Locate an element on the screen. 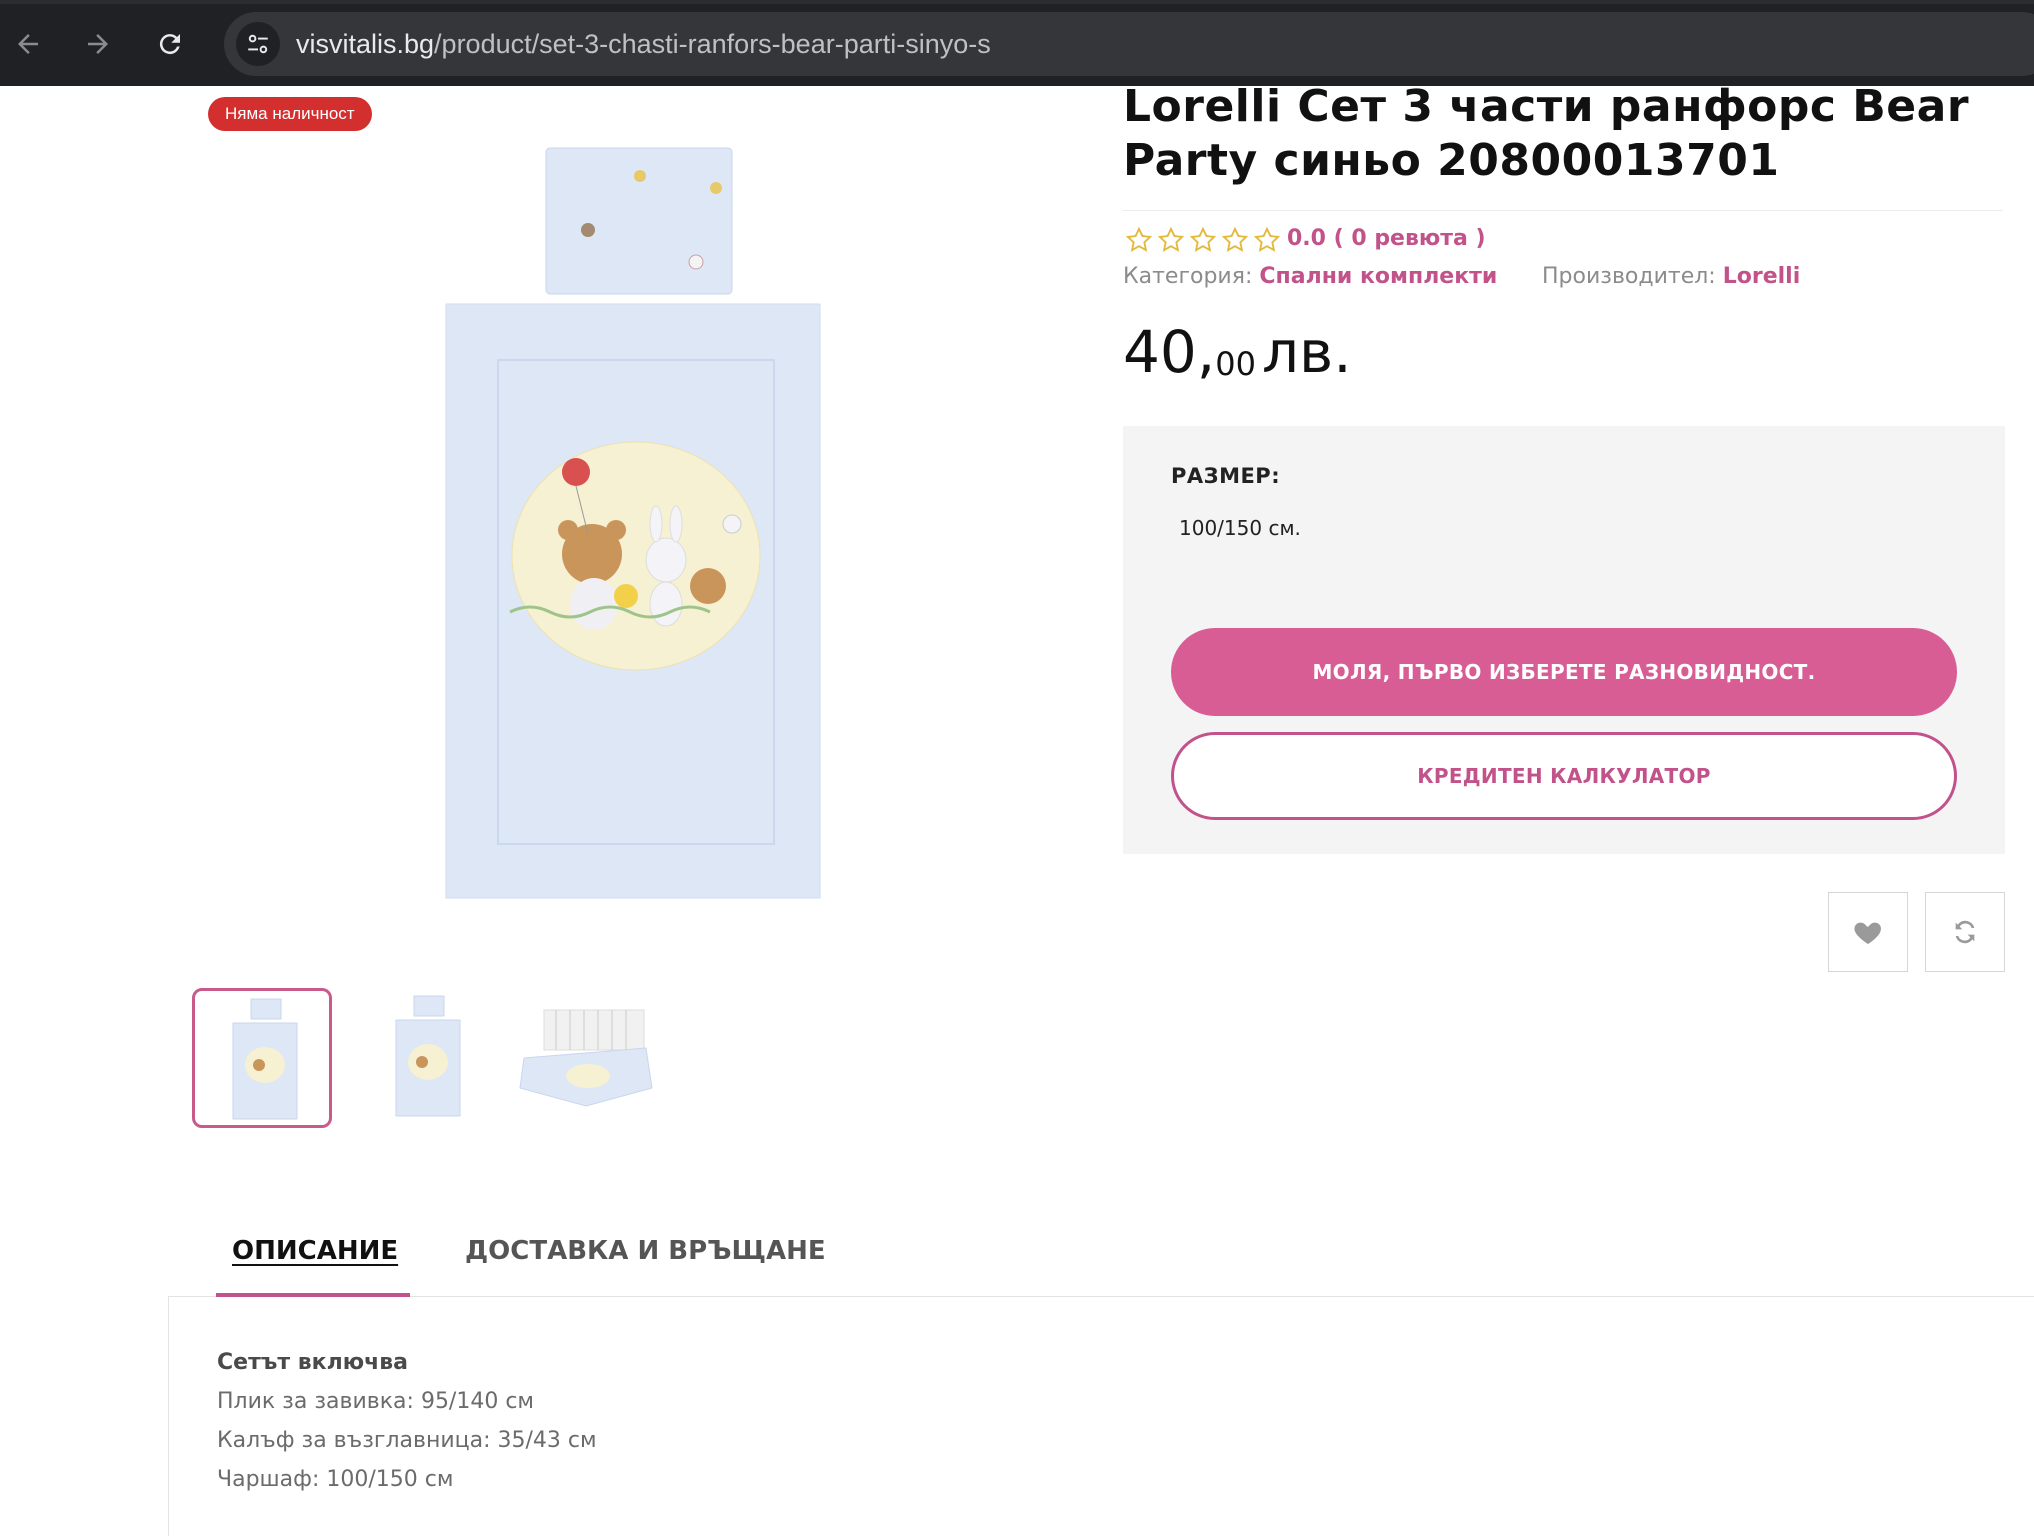 The image size is (2034, 1536). tab-description: ОПИСАНИЕ is located at coordinates (315, 1251).